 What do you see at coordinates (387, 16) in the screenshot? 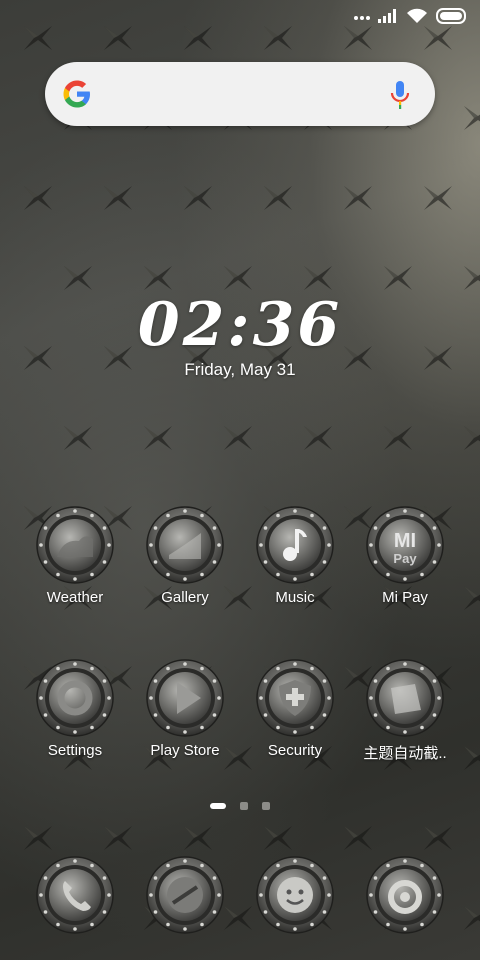
I see `signal-icon` at bounding box center [387, 16].